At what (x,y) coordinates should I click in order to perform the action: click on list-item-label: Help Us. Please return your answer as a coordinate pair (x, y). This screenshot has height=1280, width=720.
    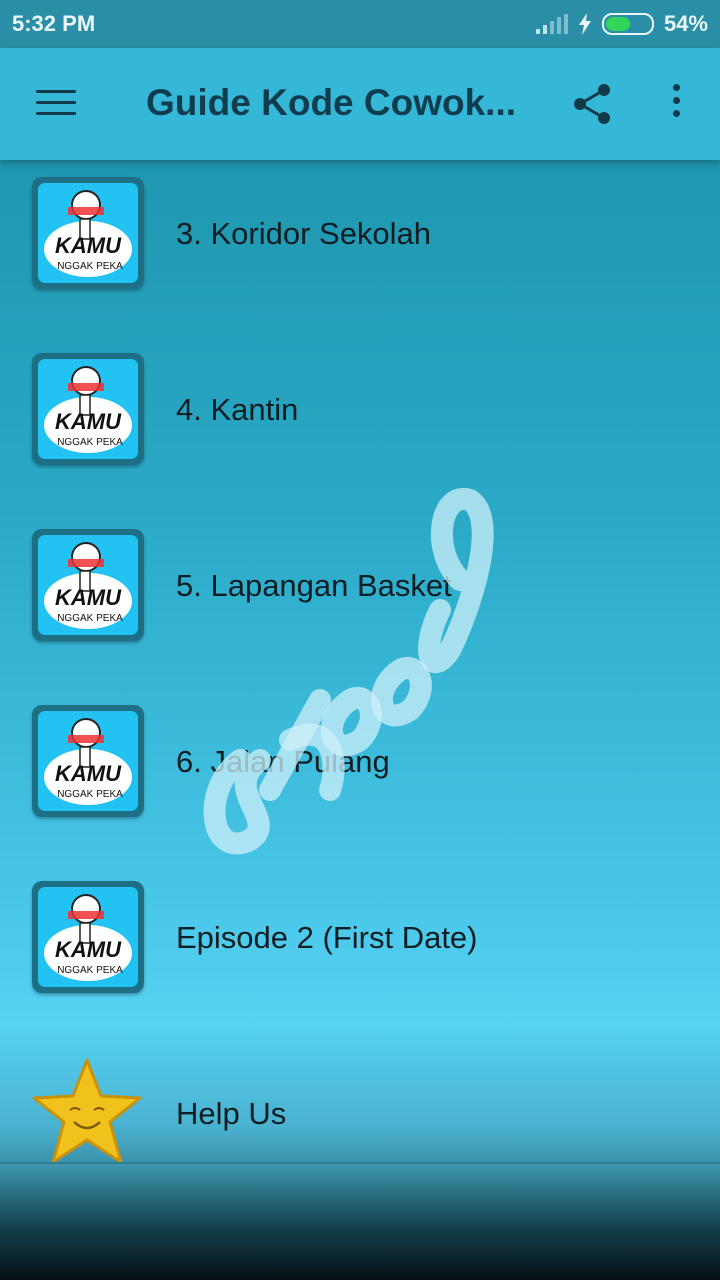
    Looking at the image, I should click on (231, 1113).